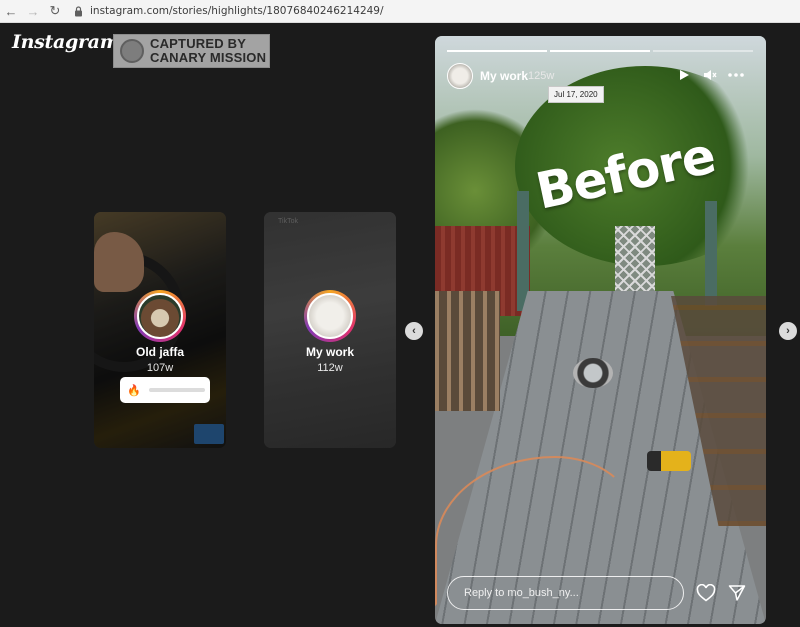 This screenshot has height=627, width=800. What do you see at coordinates (635, 261) in the screenshot?
I see `photo-lattice` at bounding box center [635, 261].